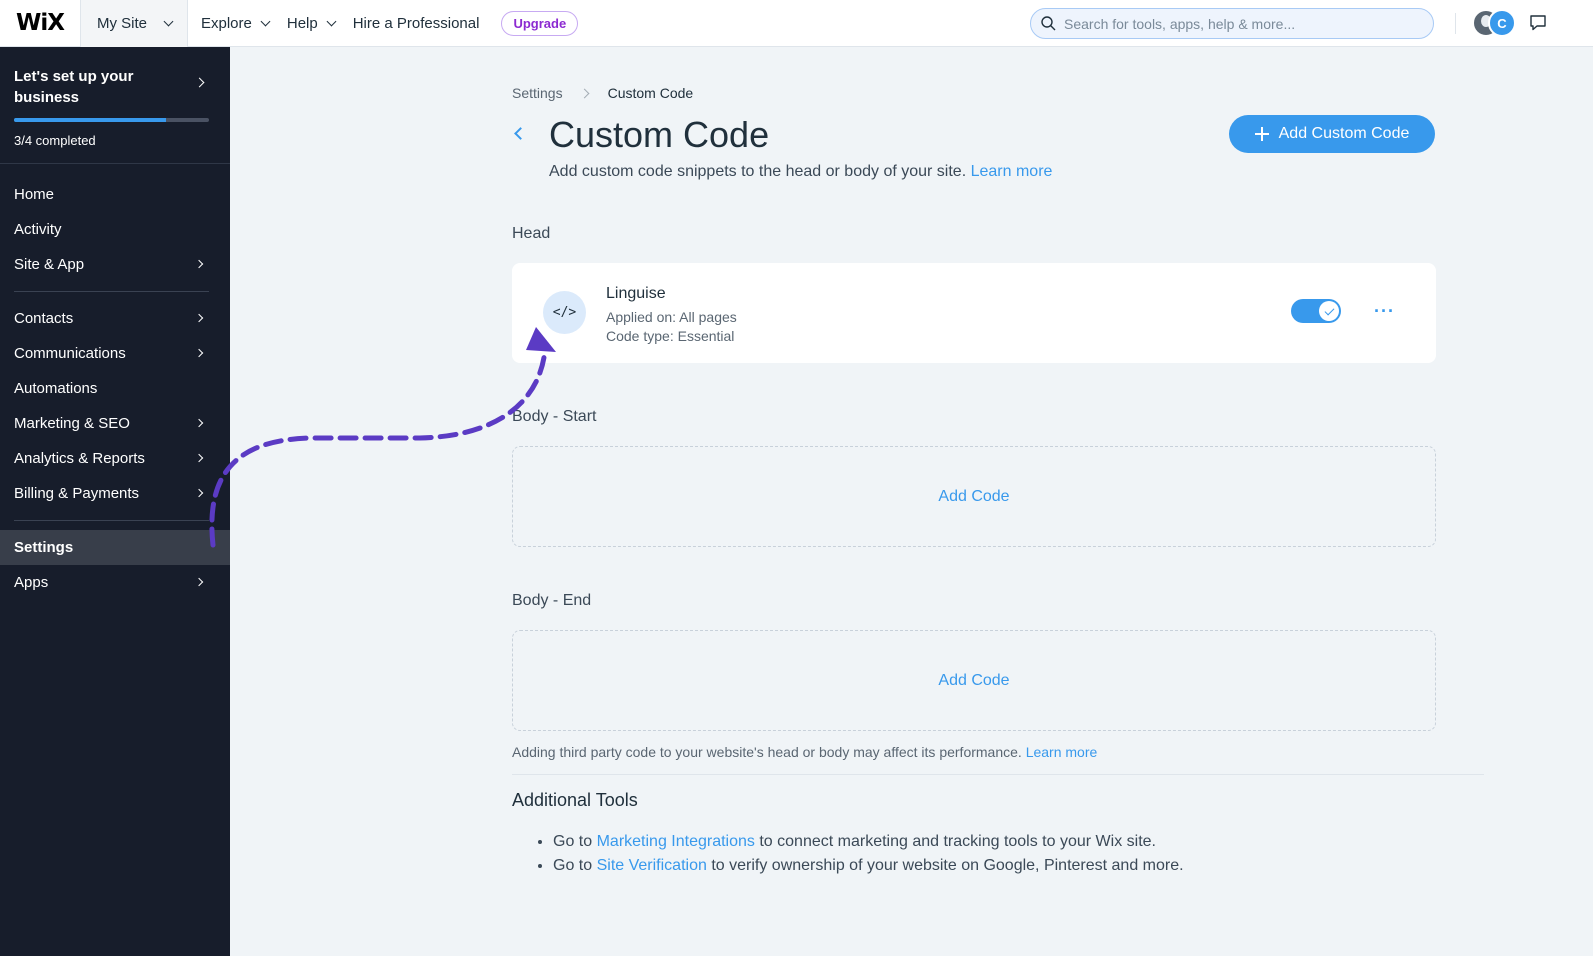  What do you see at coordinates (652, 865) in the screenshot?
I see `site-verification-link: Site Verification` at bounding box center [652, 865].